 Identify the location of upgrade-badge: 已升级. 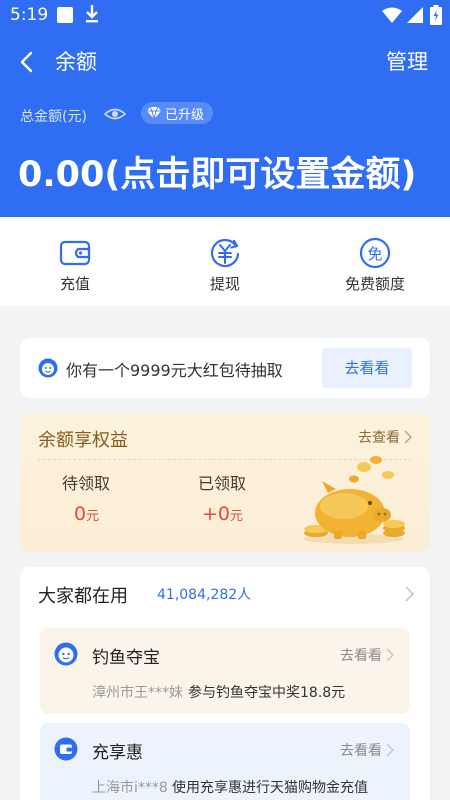
(177, 113).